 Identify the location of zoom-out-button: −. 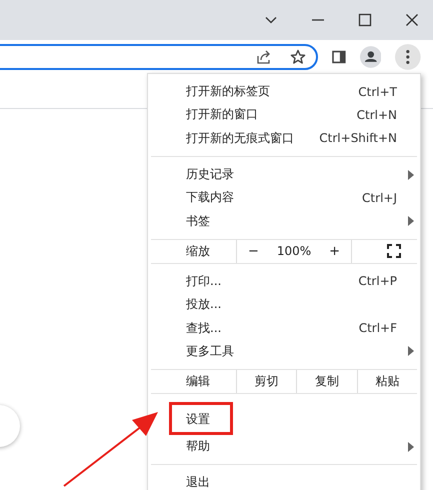
(253, 251).